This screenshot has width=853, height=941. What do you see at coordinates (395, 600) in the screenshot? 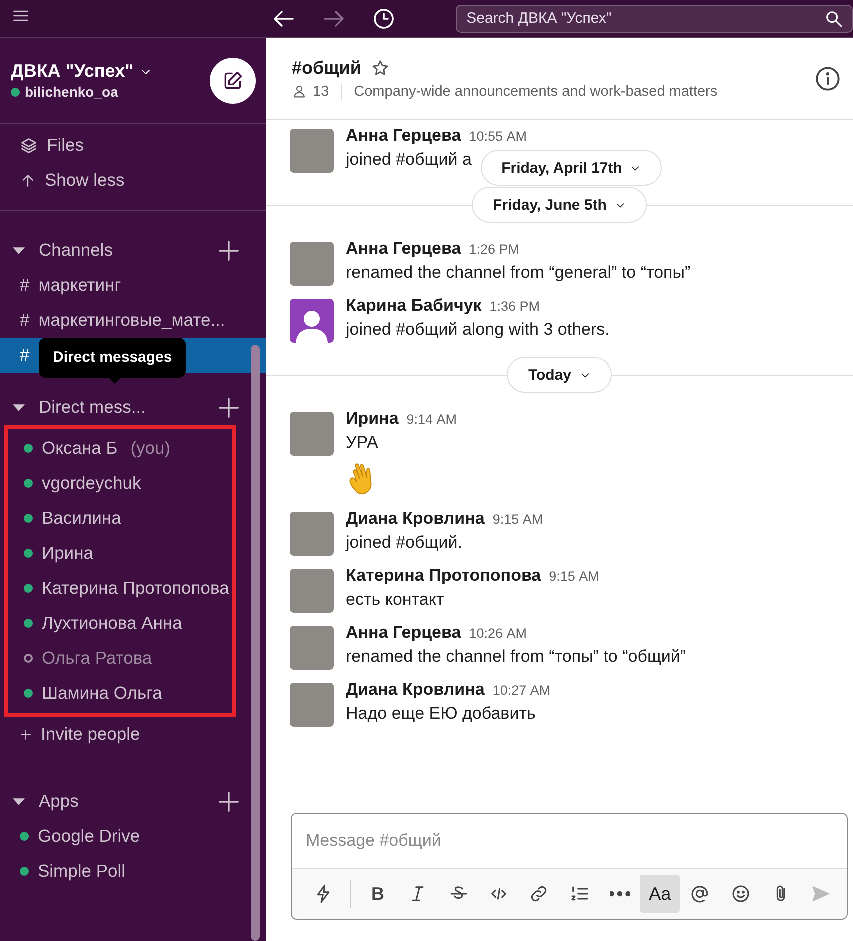
I see `message-text: есть контакт` at bounding box center [395, 600].